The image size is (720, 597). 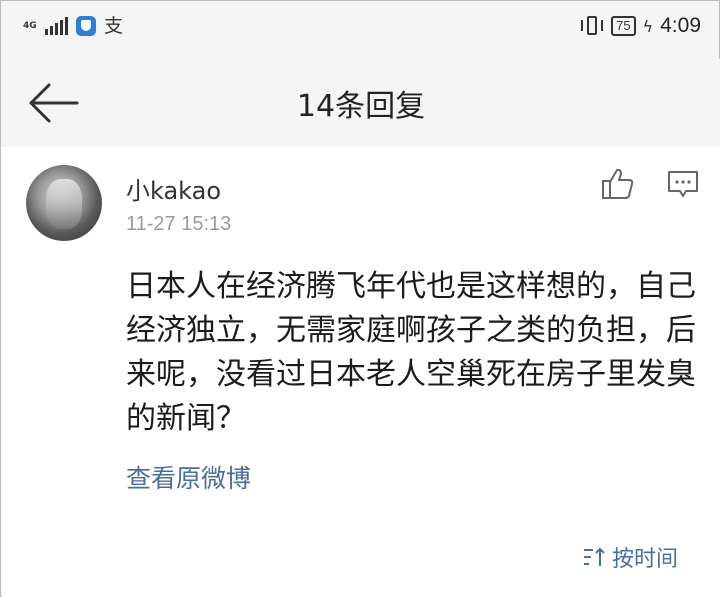 I want to click on view-original-weibo-link: 查看原微博, so click(x=188, y=477).